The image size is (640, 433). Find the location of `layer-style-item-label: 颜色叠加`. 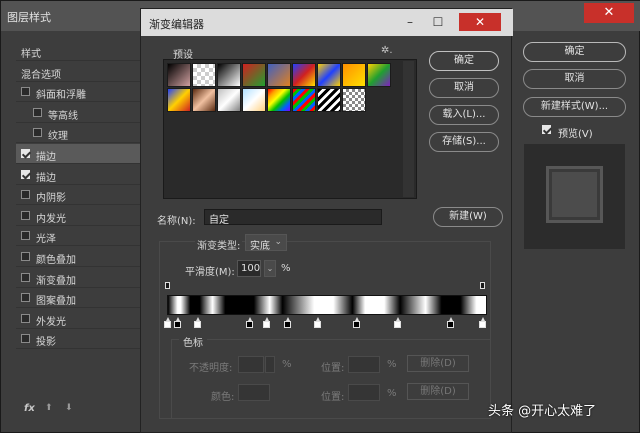

layer-style-item-label: 颜色叠加 is located at coordinates (56, 260).